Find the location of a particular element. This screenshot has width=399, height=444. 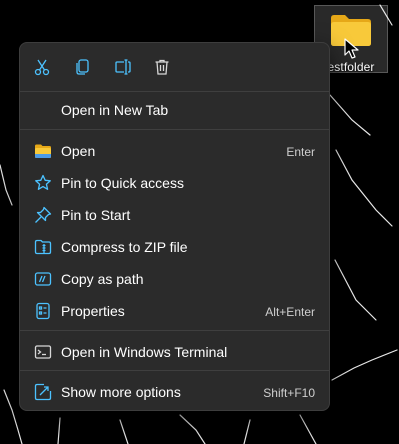

terminal-icon is located at coordinates (43, 352).